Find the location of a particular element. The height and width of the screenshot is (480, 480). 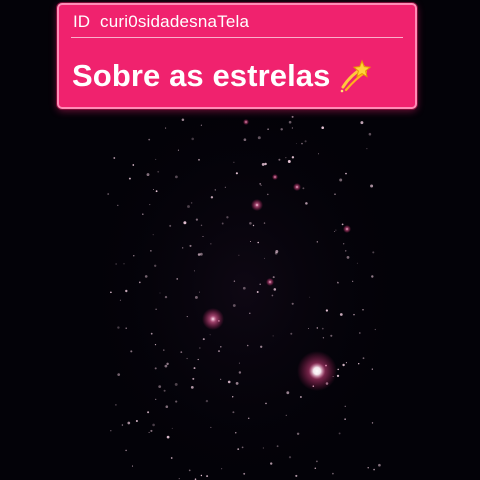

glowing-star-mid is located at coordinates (270, 282).